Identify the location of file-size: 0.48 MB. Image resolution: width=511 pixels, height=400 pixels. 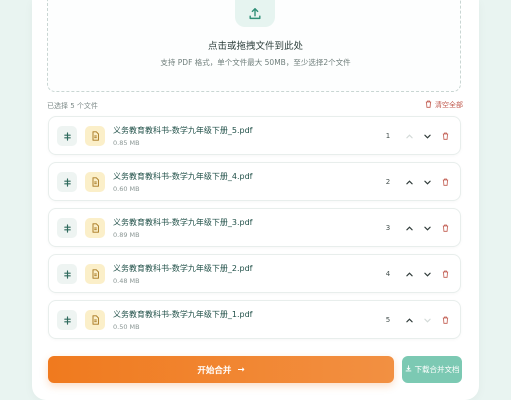
(126, 281).